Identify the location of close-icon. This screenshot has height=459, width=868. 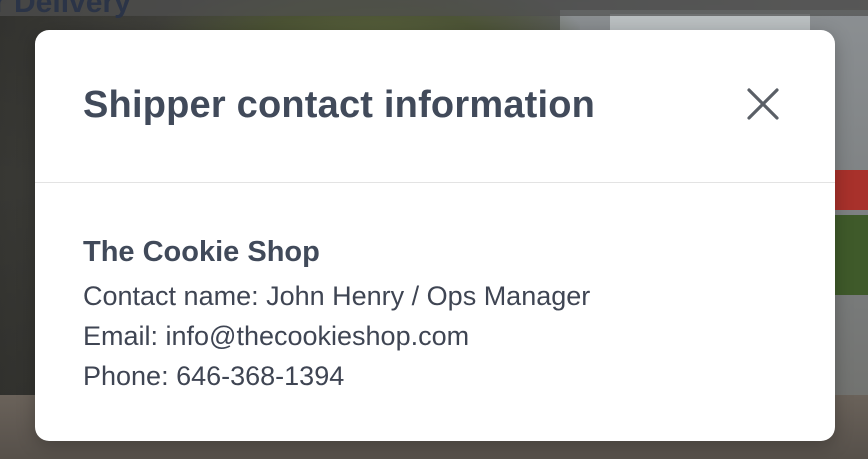
(763, 104).